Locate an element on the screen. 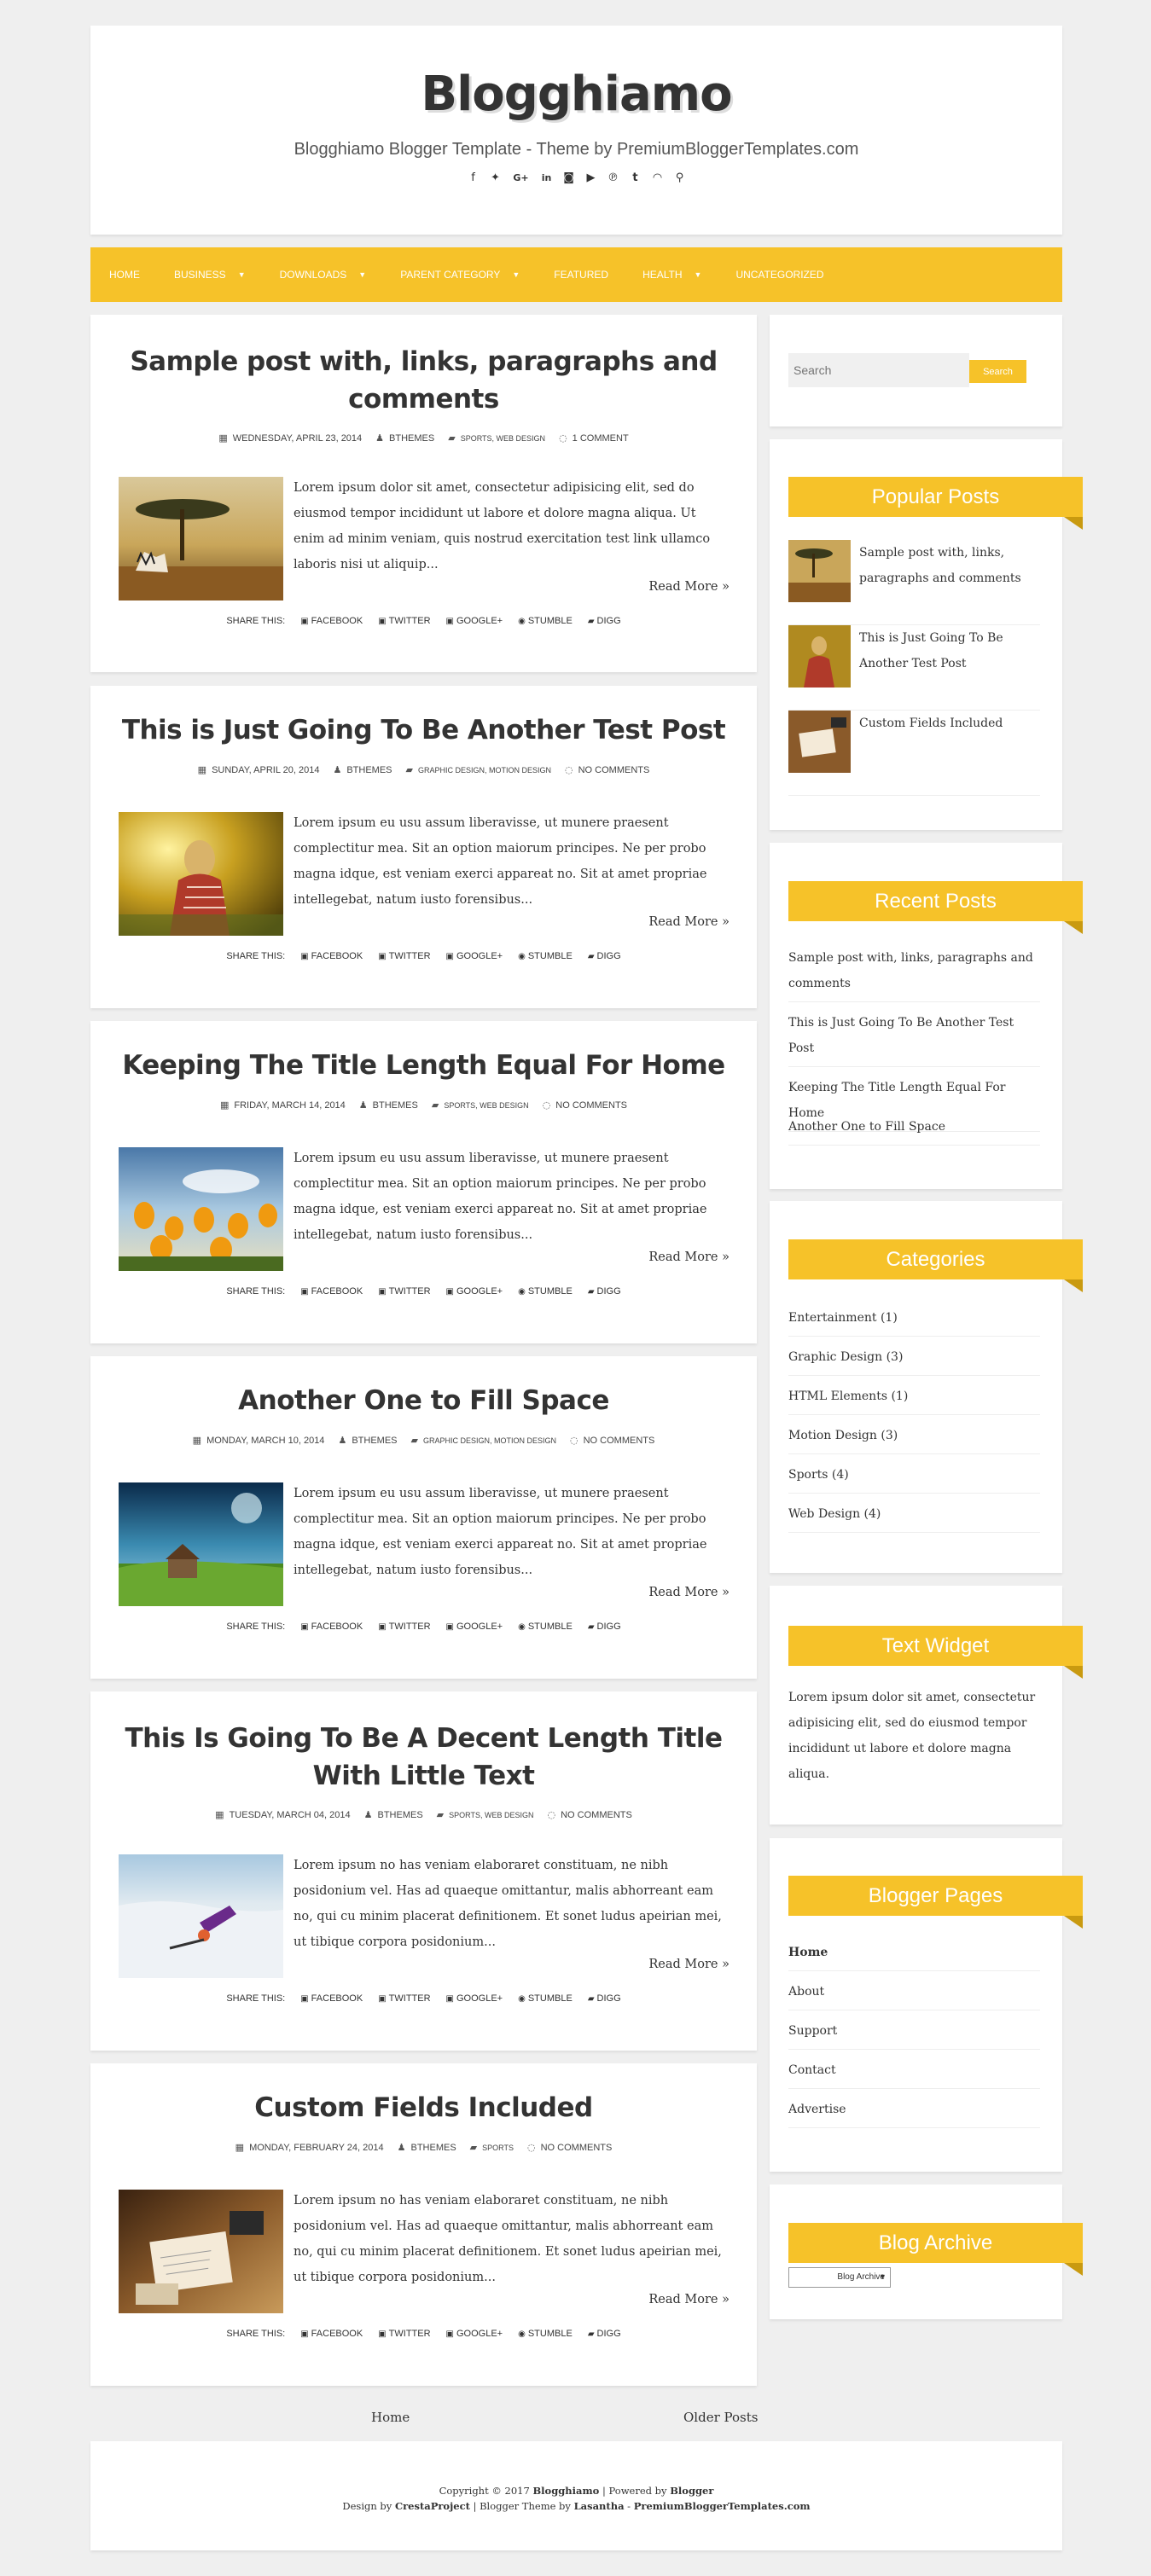 This screenshot has height=2576, width=1151. pinterest-icon: ℗ is located at coordinates (613, 178).